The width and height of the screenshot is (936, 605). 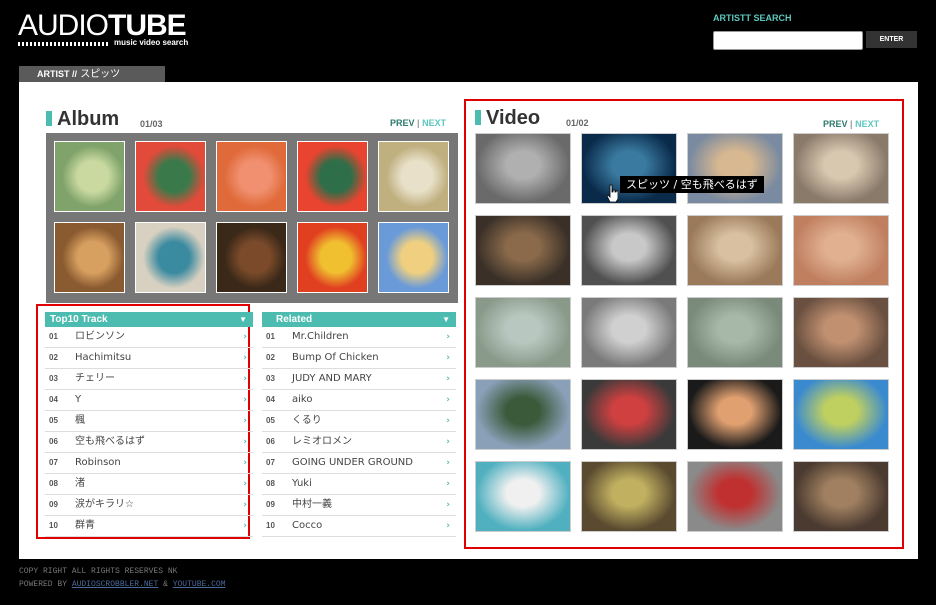 What do you see at coordinates (149, 358) in the screenshot?
I see `top10-item: 02 Hachimitsu ›` at bounding box center [149, 358].